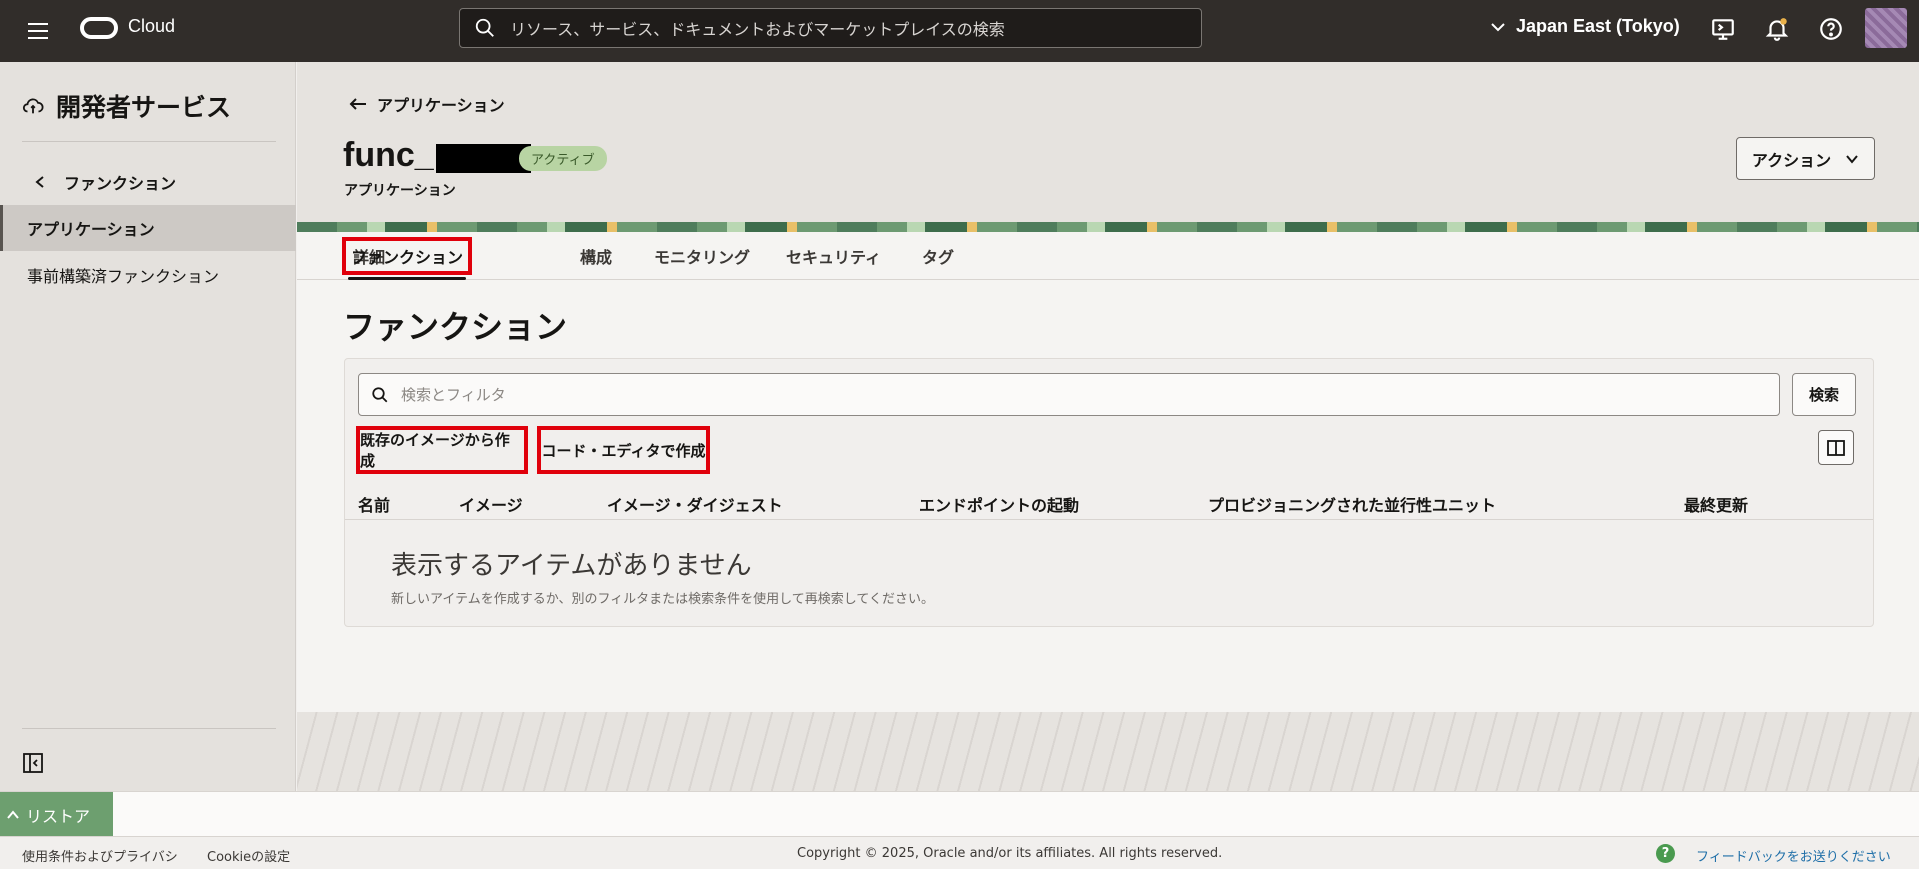  I want to click on sidebar-item-applications: アプリケーション, so click(148, 228).